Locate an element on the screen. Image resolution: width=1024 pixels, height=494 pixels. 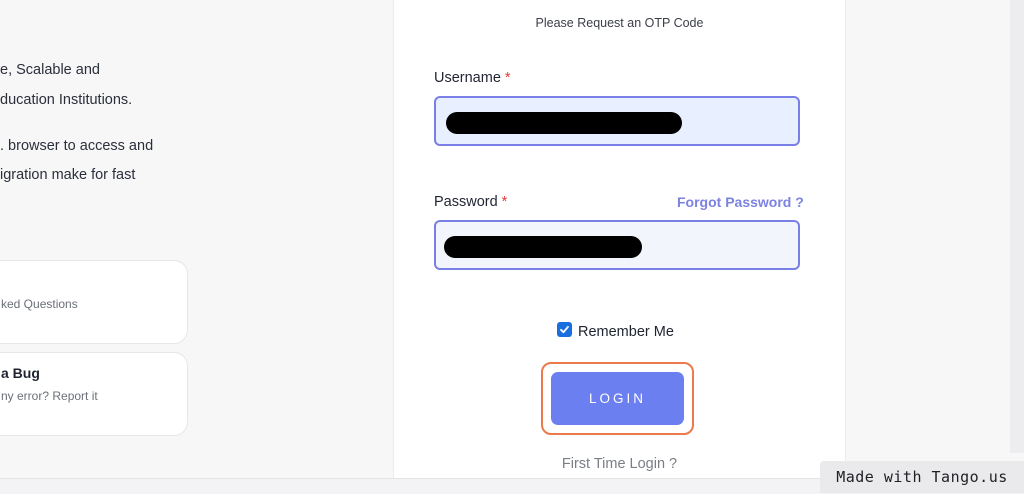
remember-me-label: Remember Me is located at coordinates (626, 332).